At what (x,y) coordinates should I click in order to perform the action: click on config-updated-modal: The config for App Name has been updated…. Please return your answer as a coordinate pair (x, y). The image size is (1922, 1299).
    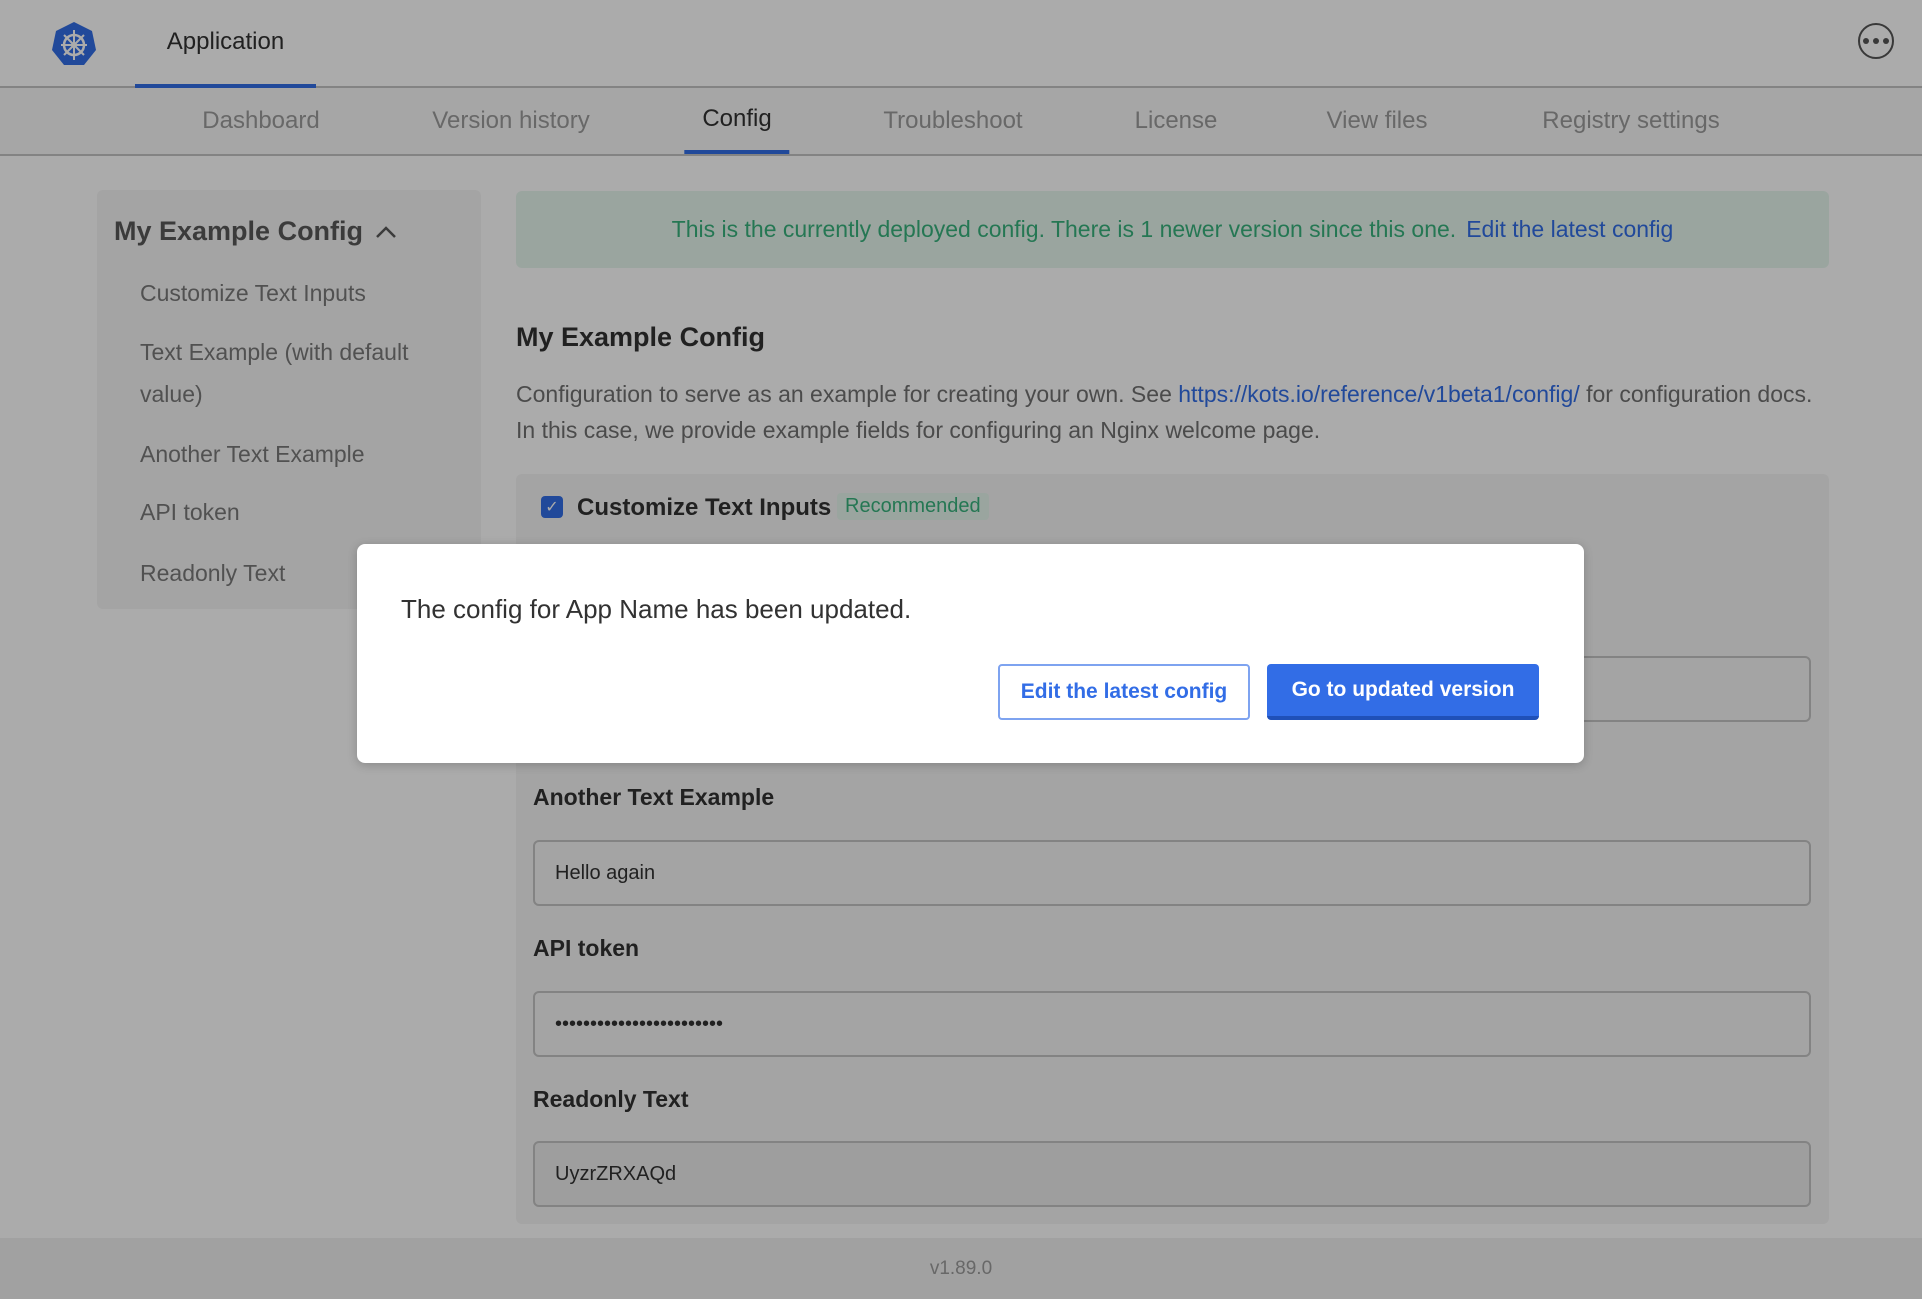
    Looking at the image, I should click on (970, 653).